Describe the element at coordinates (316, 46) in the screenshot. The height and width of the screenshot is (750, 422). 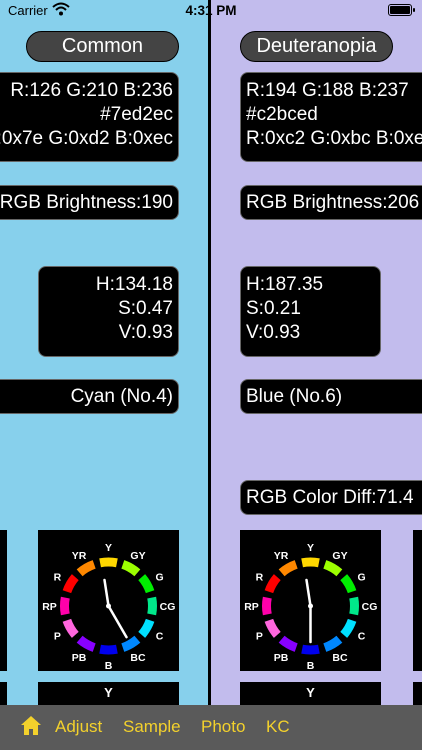
I see `mode-title-button: Deuteranopia` at that location.